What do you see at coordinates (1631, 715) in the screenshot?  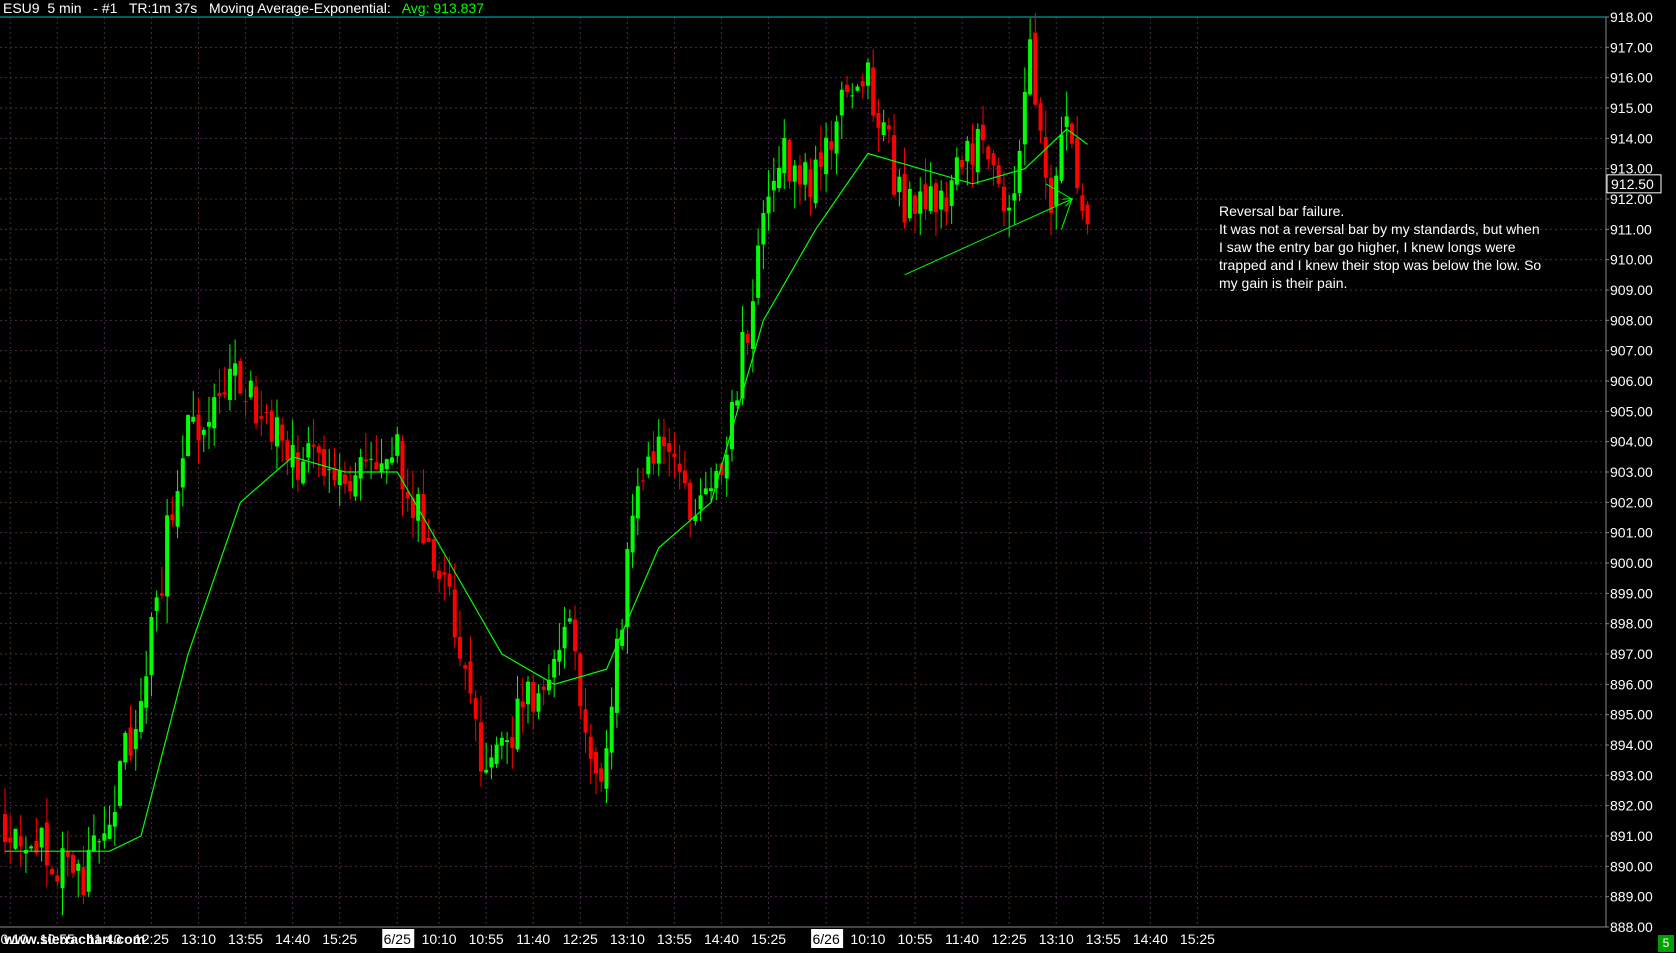 I see `y-tick-label: 895.00` at bounding box center [1631, 715].